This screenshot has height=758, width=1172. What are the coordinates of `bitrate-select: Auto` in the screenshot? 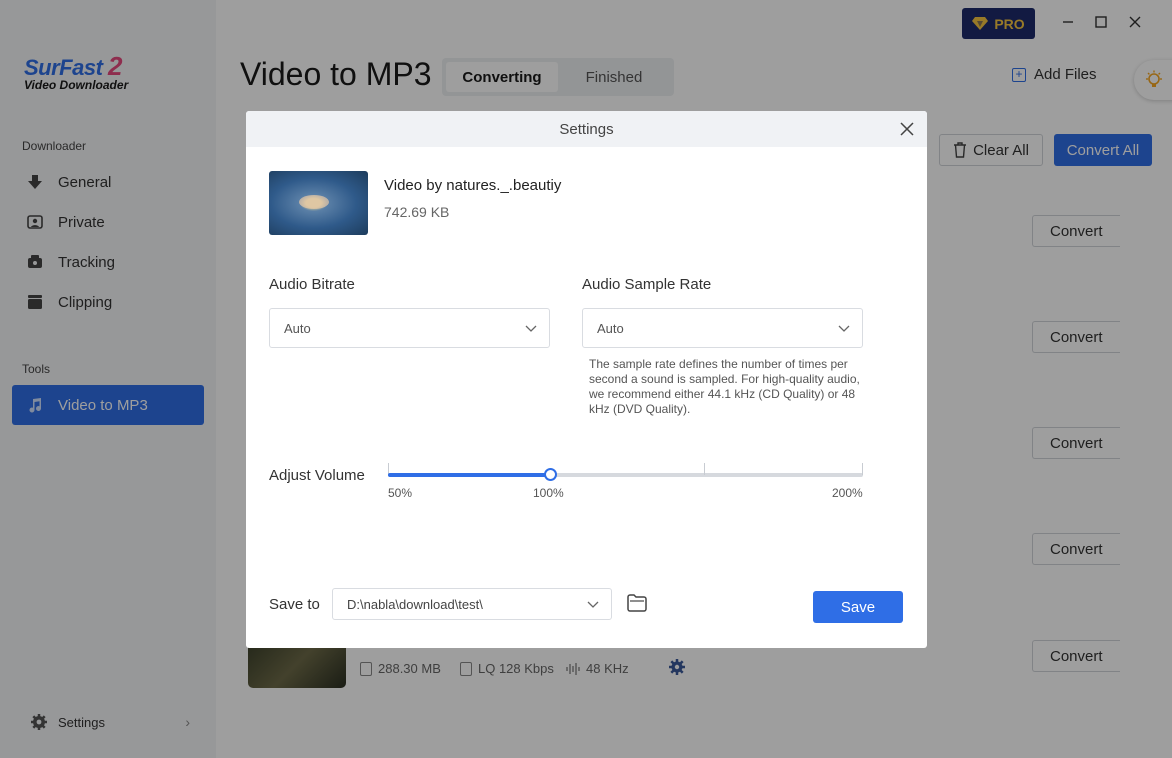 It's located at (409, 328).